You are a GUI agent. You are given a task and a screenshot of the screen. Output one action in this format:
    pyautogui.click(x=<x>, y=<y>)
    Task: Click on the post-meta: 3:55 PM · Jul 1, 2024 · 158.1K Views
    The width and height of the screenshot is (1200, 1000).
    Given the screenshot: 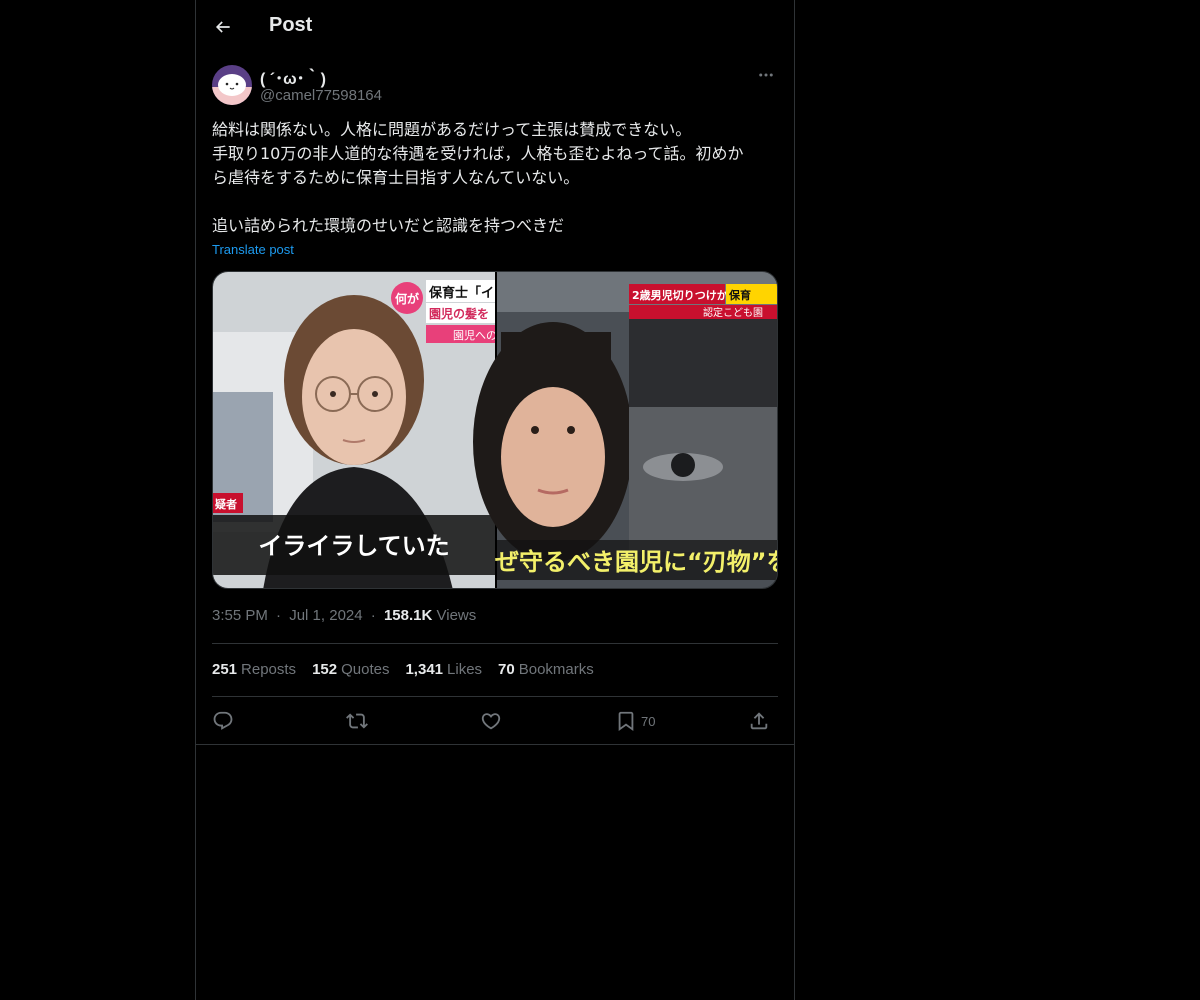 What is the action you would take?
    pyautogui.click(x=344, y=615)
    